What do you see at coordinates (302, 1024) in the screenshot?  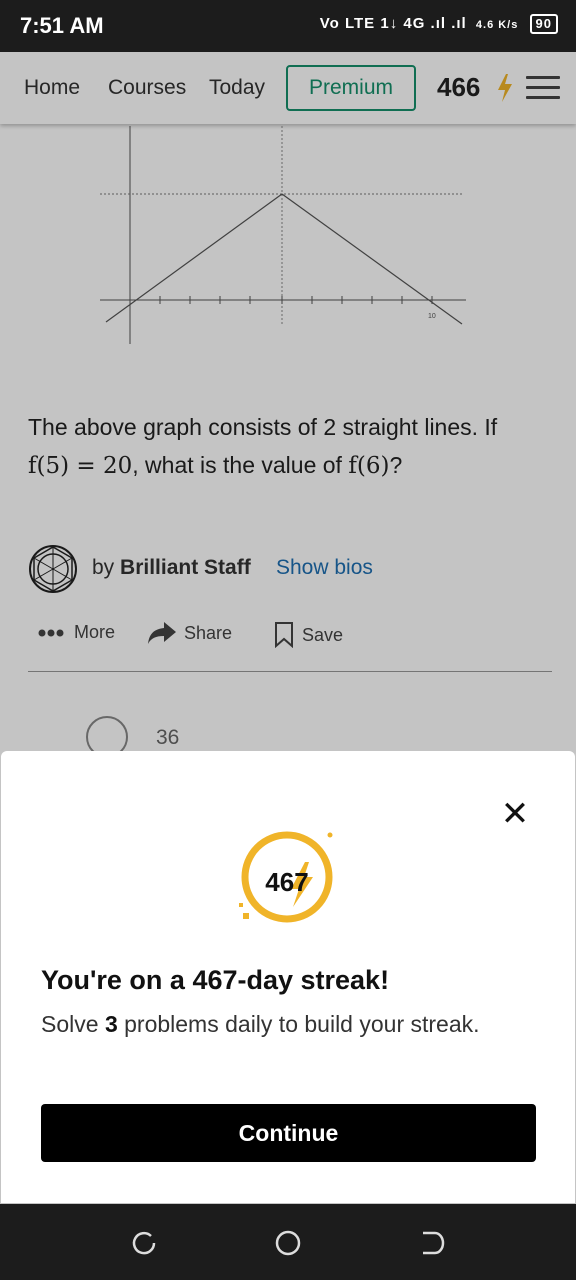 I see `streak-text-after: problems daily to build your streak.` at bounding box center [302, 1024].